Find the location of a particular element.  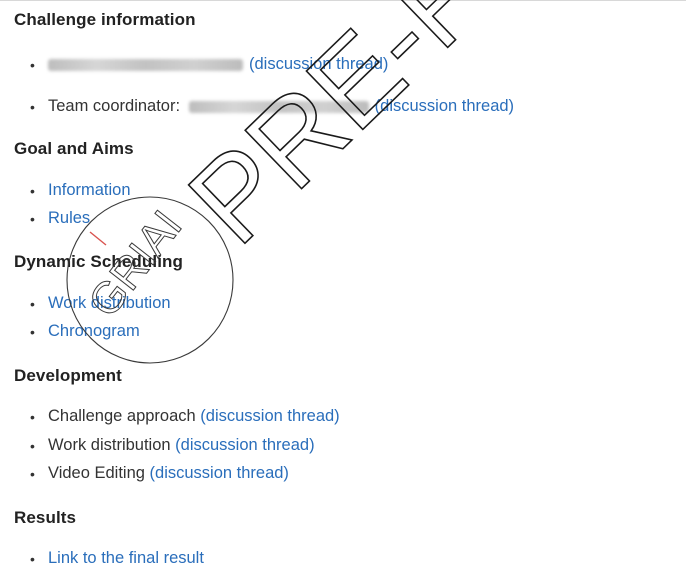

heading-challenge-information: Challenge information is located at coordinates (105, 19).